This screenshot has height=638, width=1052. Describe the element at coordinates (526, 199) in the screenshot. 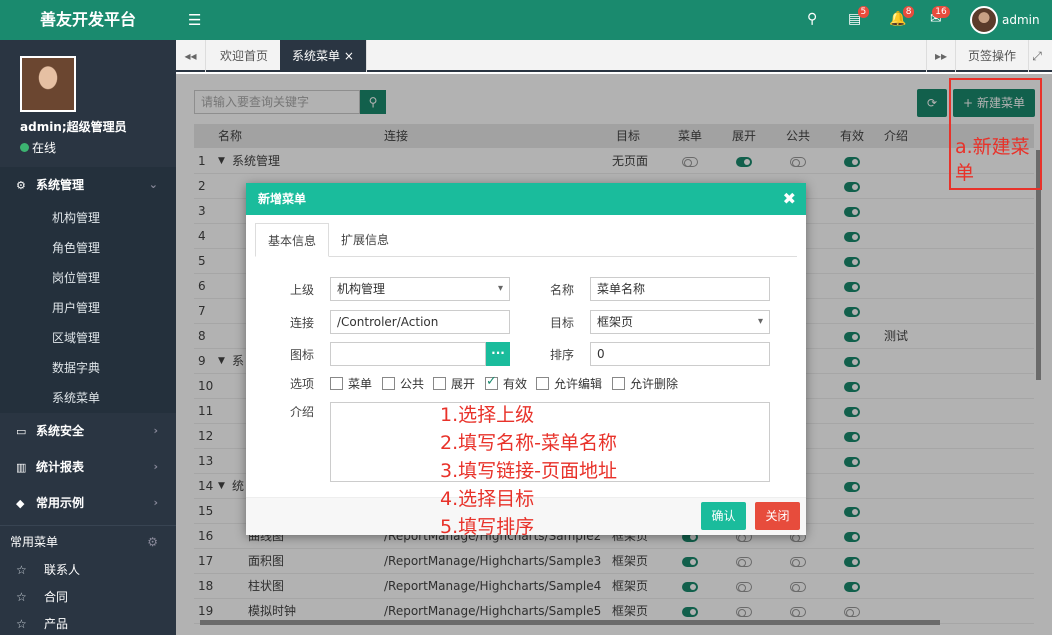

I see `dialog-header: 新增菜单 ✖` at that location.